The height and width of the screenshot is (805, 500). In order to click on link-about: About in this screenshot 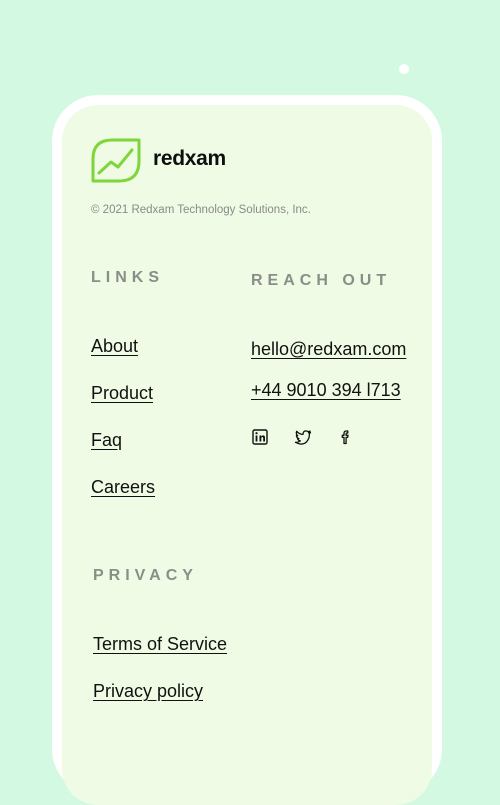, I will do `click(114, 346)`.